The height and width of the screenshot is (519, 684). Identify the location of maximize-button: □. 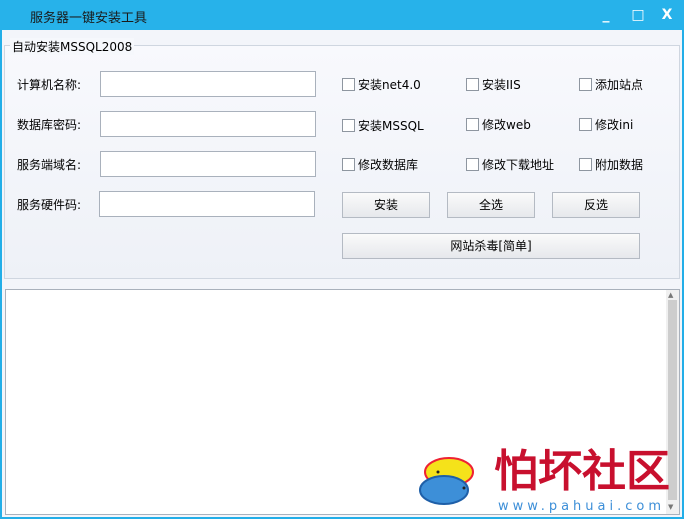
(638, 15).